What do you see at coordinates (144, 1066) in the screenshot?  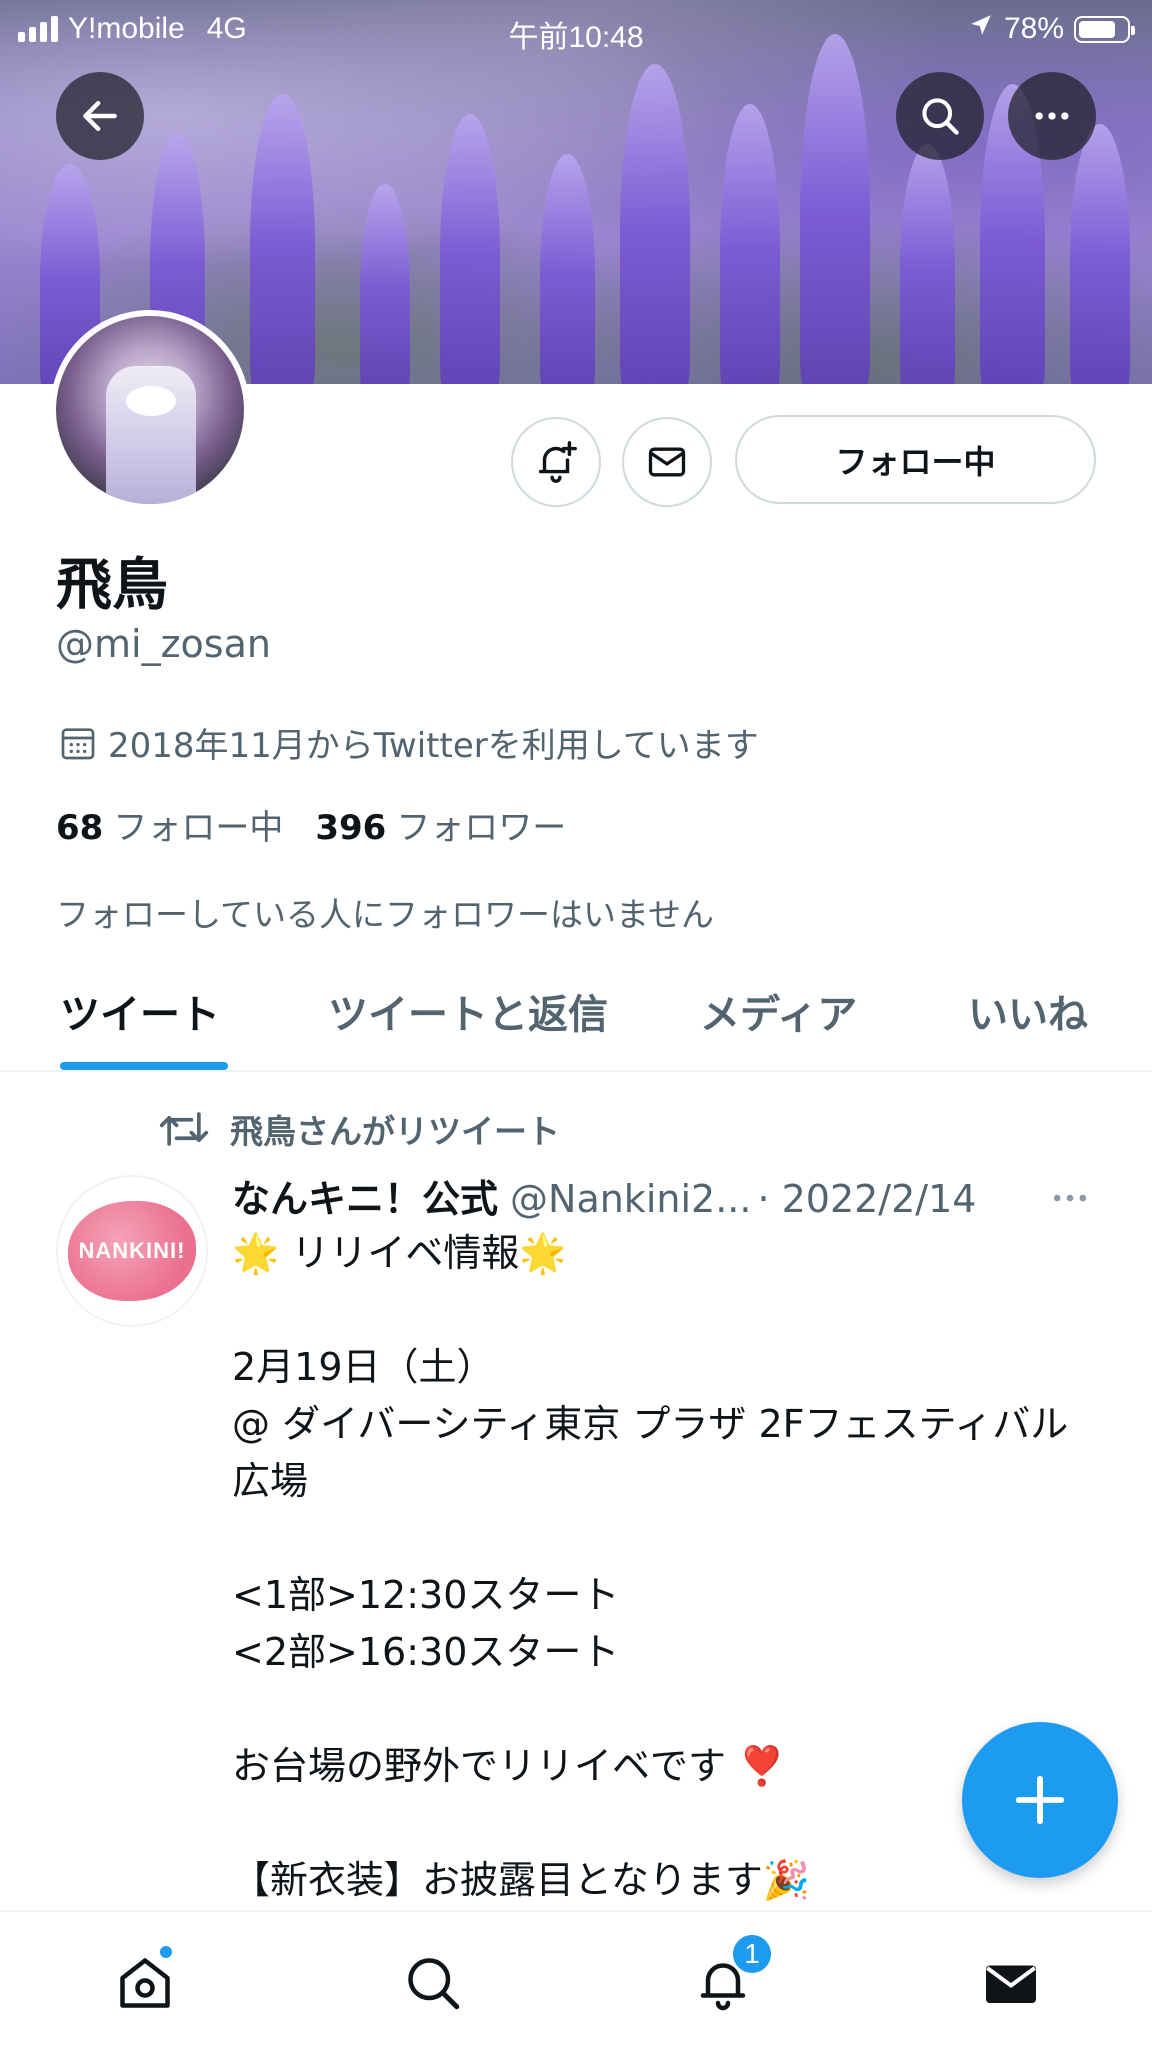 I see `active-tab-indicator` at bounding box center [144, 1066].